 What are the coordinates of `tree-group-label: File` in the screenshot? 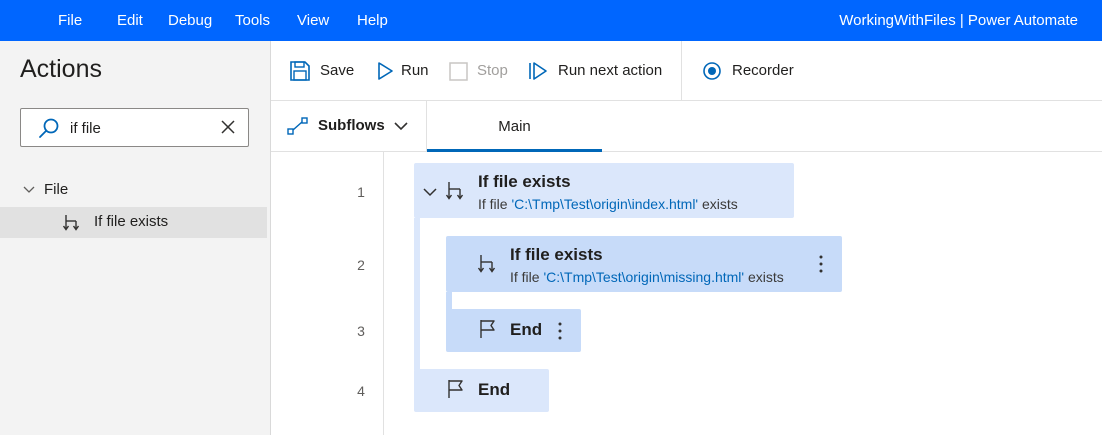 It's located at (56, 189).